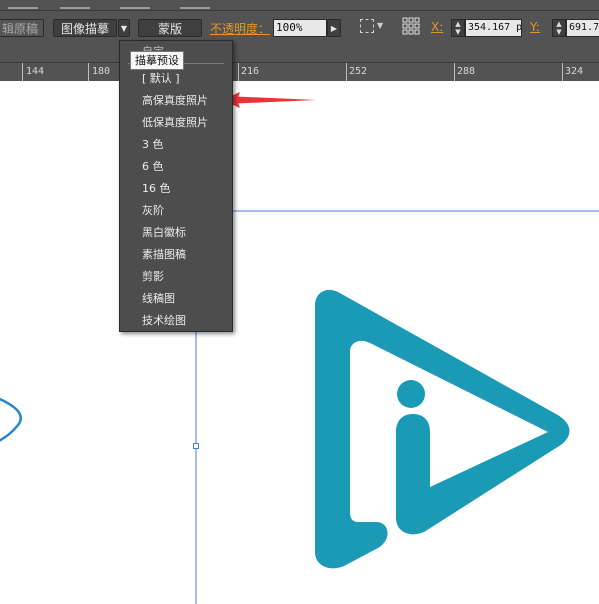  I want to click on opacity-label: 不透明度：, so click(240, 28).